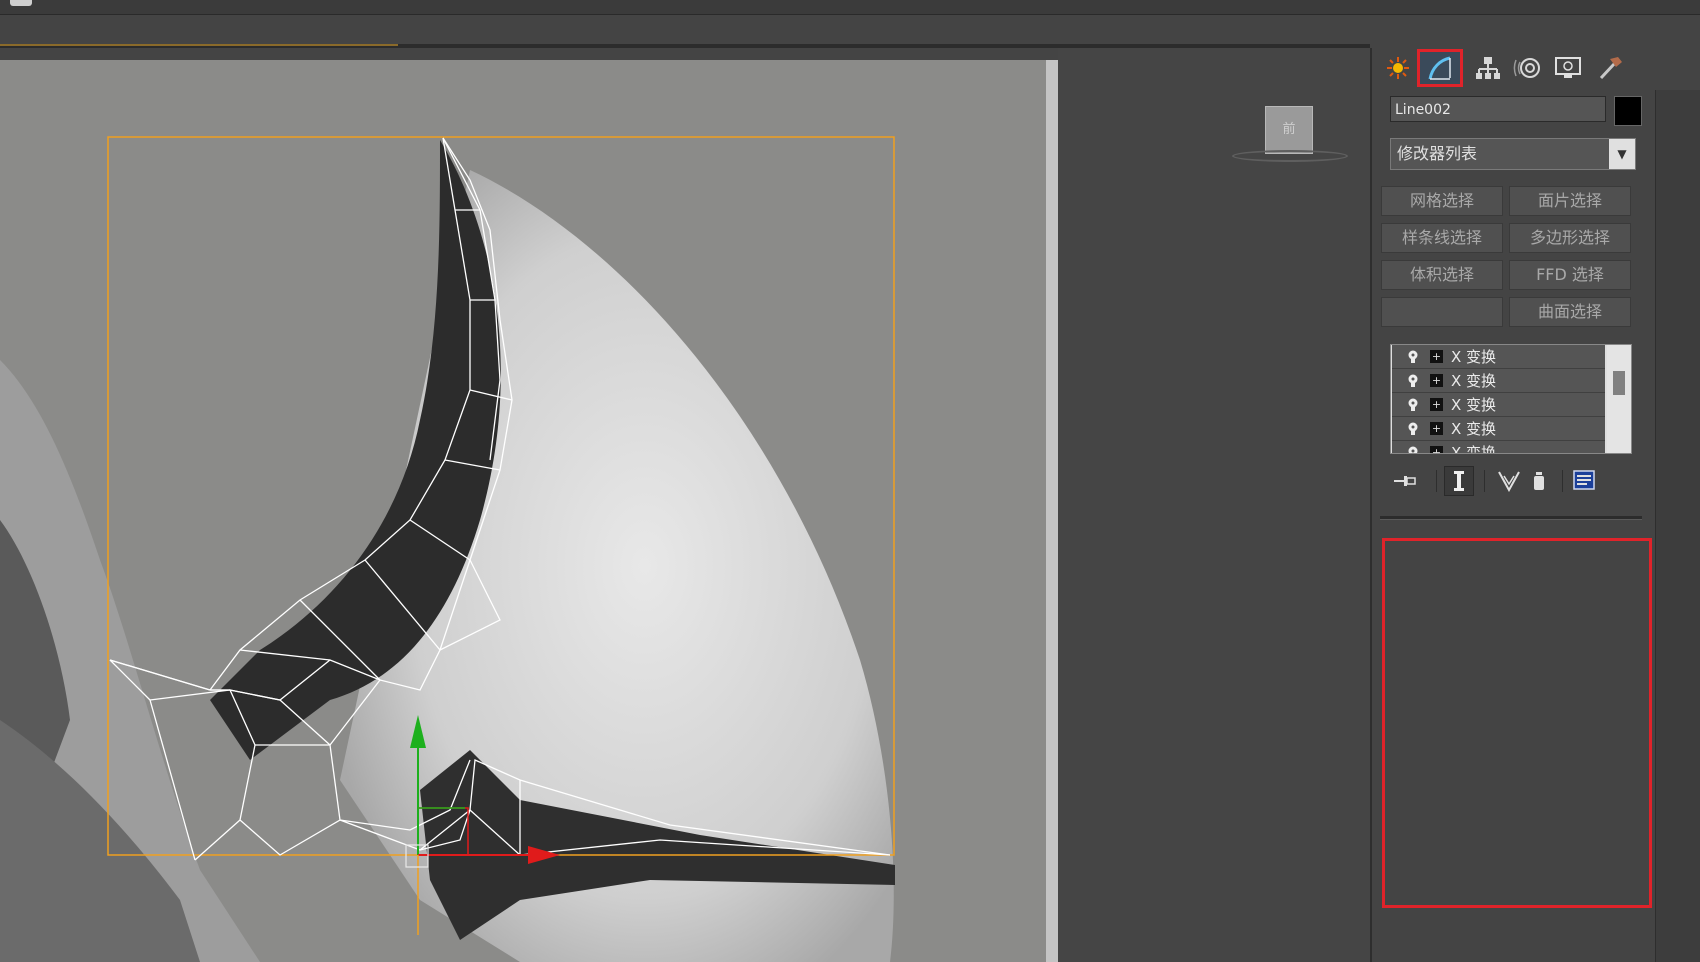 This screenshot has height=962, width=1700. What do you see at coordinates (1570, 238) in the screenshot?
I see `poly-select-button: 多边形选择` at bounding box center [1570, 238].